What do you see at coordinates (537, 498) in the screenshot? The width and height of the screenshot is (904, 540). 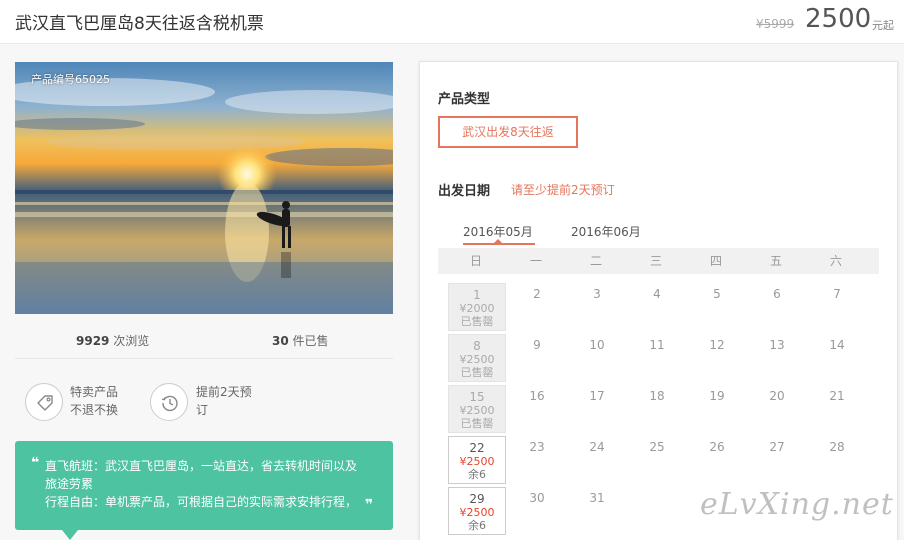 I see `day-number: 30` at bounding box center [537, 498].